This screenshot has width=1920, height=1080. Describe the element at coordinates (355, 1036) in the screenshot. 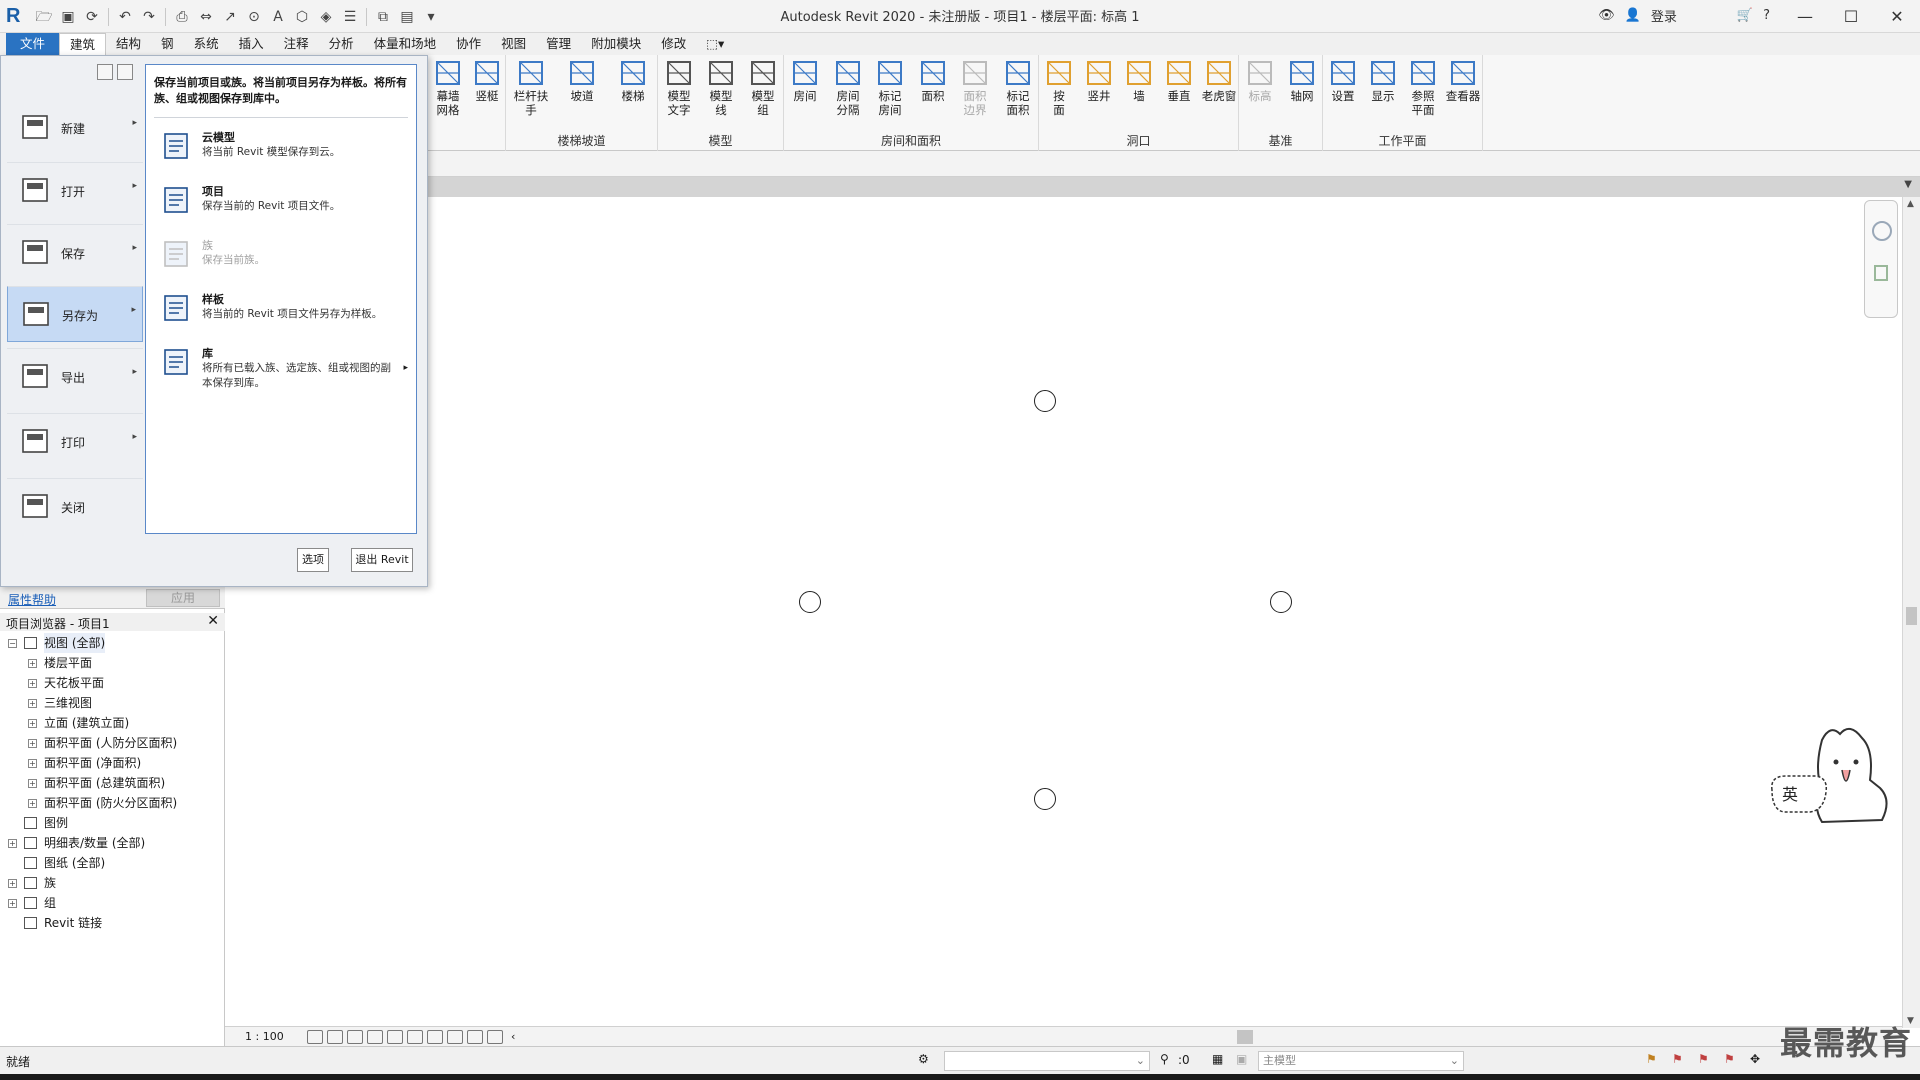

I see `sun-path-icon` at that location.